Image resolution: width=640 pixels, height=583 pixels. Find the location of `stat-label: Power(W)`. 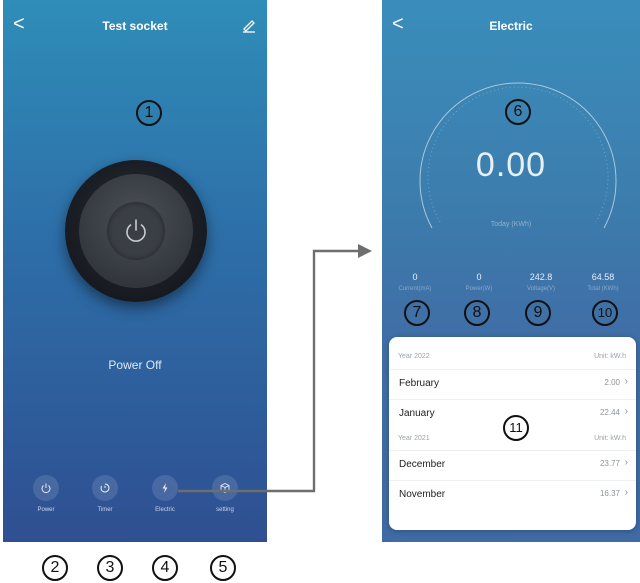

stat-label: Power(W) is located at coordinates (479, 289).